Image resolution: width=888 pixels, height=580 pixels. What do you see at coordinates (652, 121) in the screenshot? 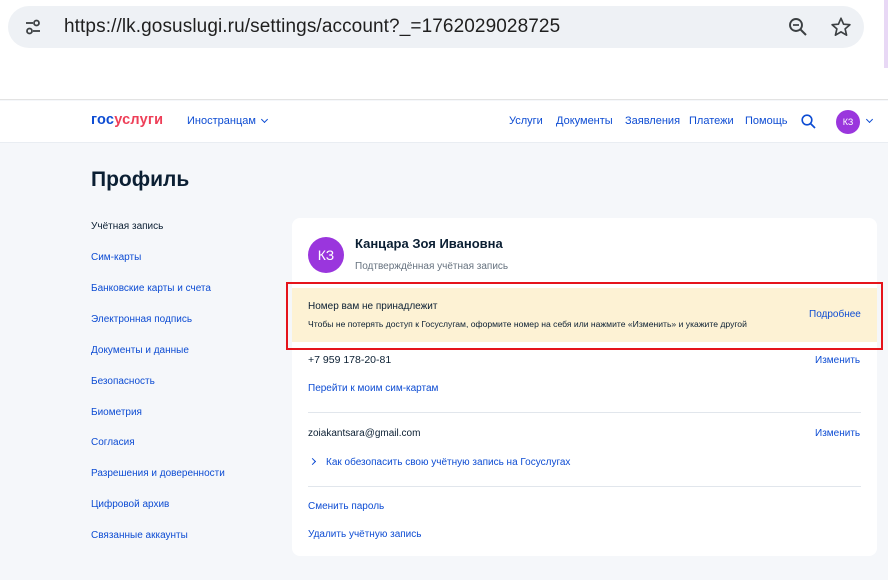
I see `nav-applications: Заявления` at bounding box center [652, 121].